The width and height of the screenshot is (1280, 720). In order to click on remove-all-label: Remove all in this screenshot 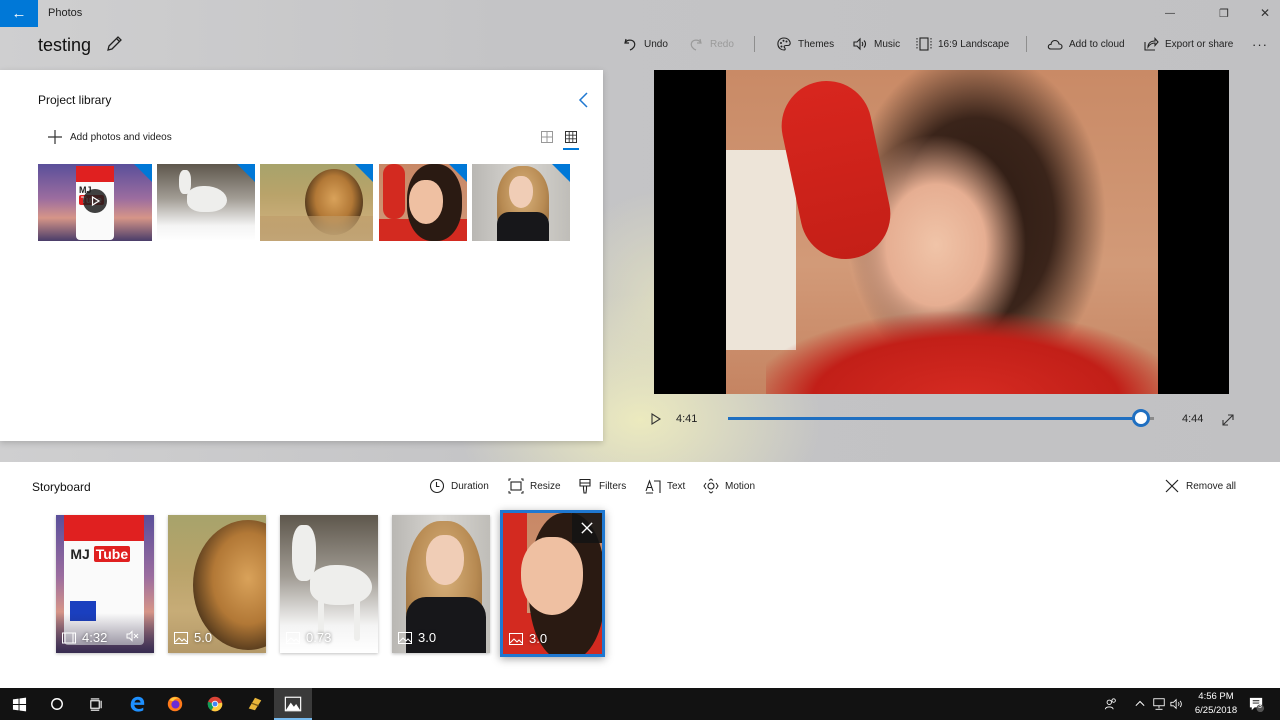, I will do `click(1211, 486)`.